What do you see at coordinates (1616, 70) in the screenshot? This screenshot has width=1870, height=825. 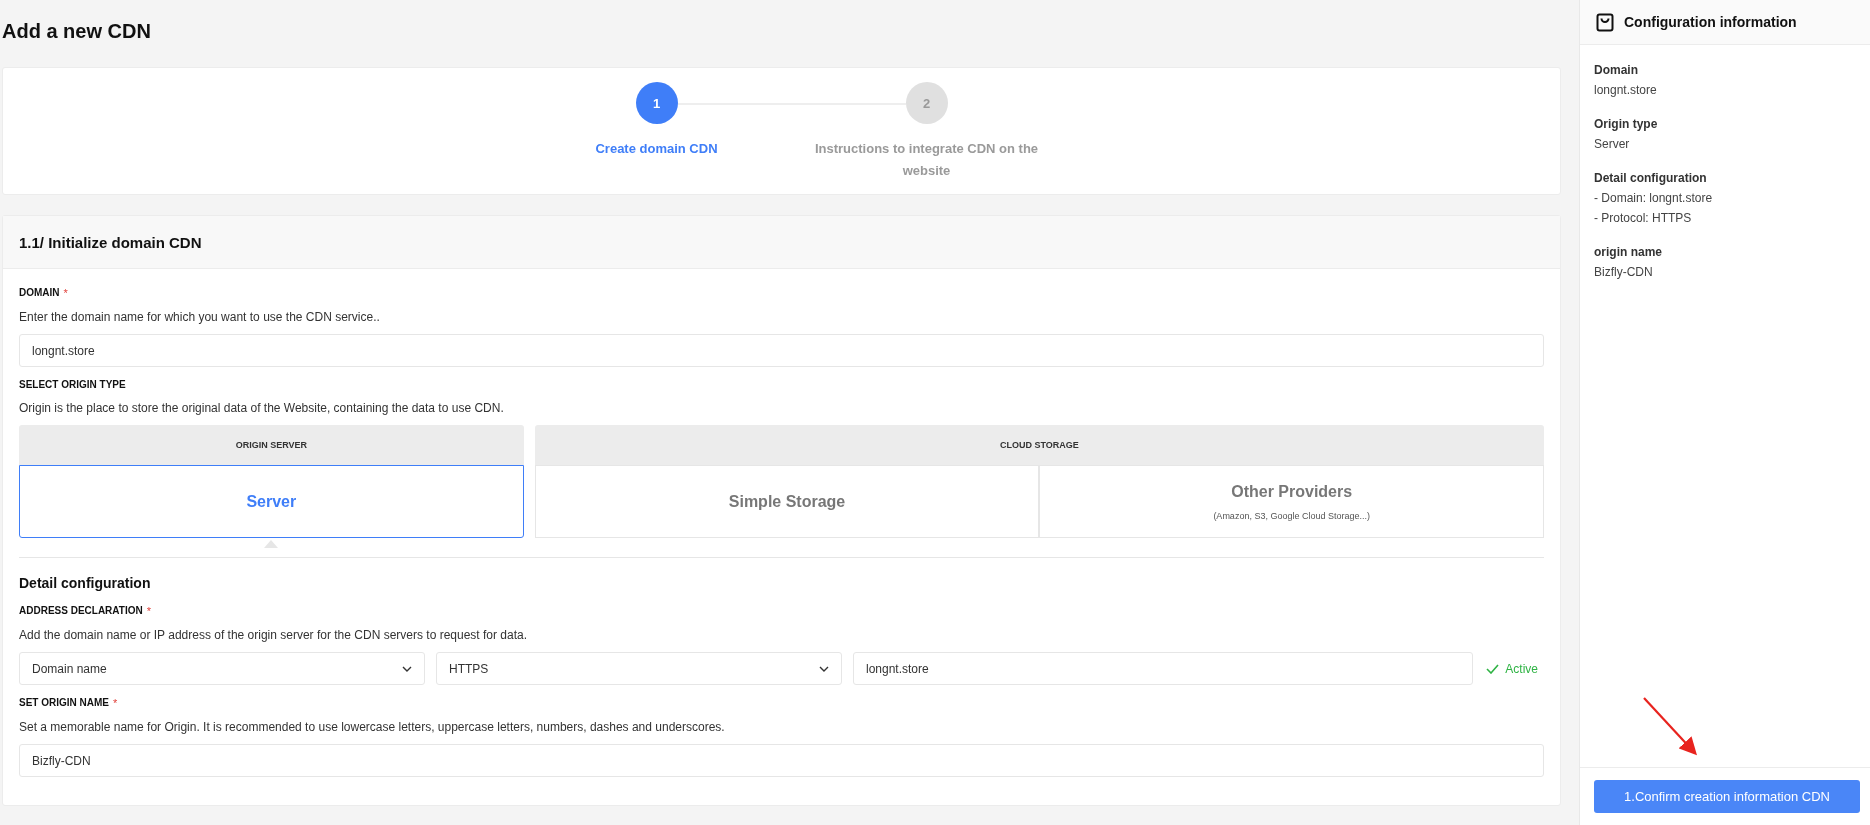 I see `info-label: Domain` at bounding box center [1616, 70].